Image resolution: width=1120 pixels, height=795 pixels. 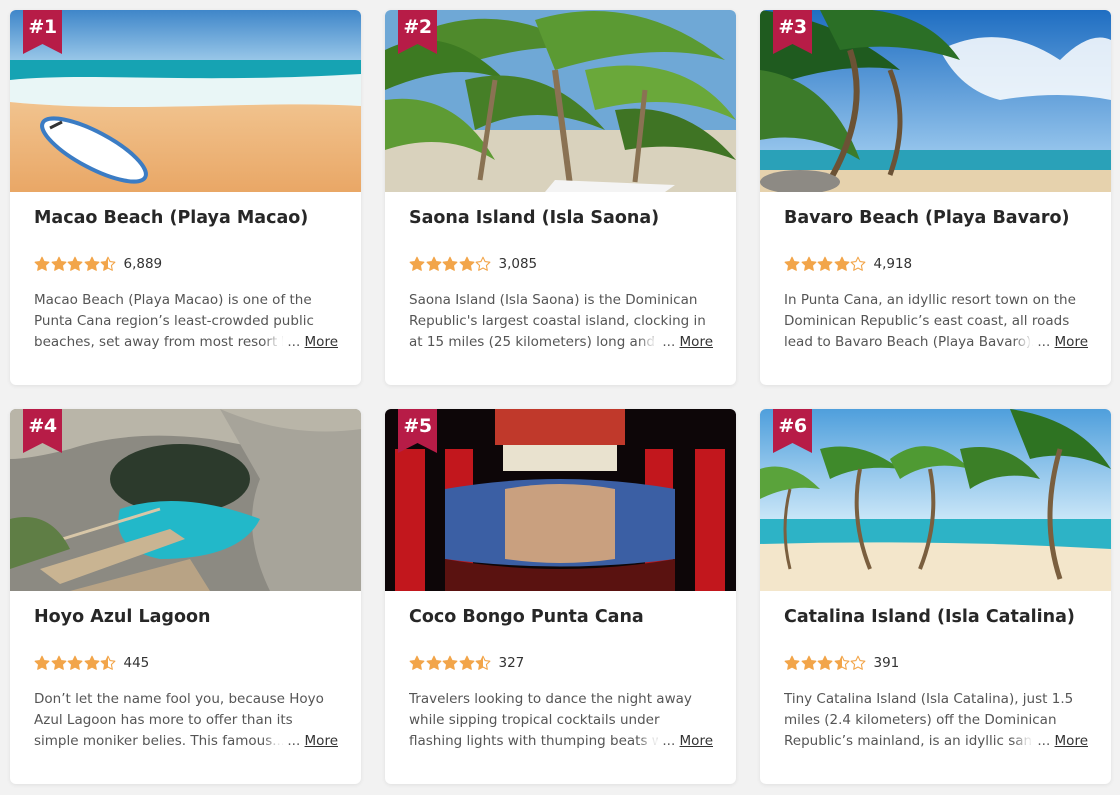 I want to click on attraction-title: Bavaro Beach (Playa Bavaro), so click(x=941, y=218).